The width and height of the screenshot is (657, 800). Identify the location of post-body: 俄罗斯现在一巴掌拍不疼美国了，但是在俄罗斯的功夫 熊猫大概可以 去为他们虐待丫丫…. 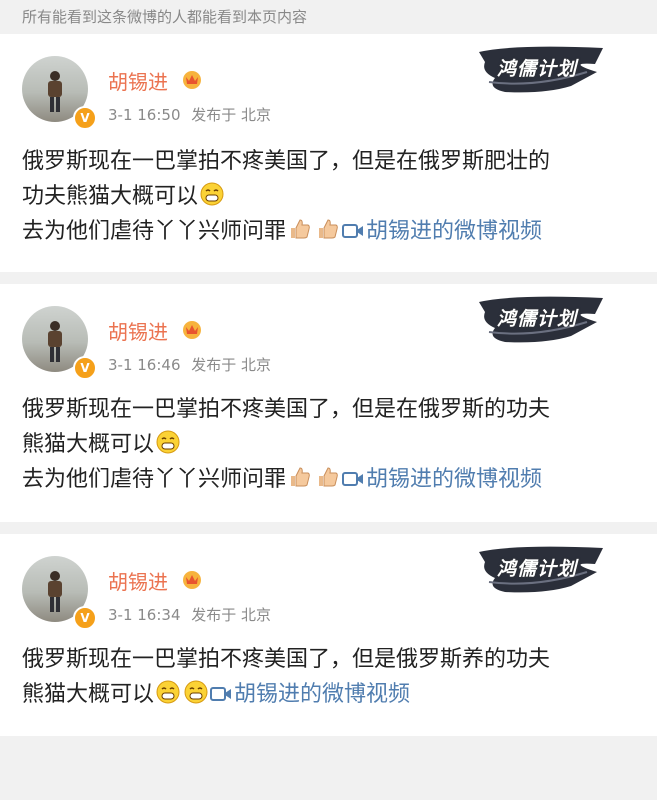
(286, 444).